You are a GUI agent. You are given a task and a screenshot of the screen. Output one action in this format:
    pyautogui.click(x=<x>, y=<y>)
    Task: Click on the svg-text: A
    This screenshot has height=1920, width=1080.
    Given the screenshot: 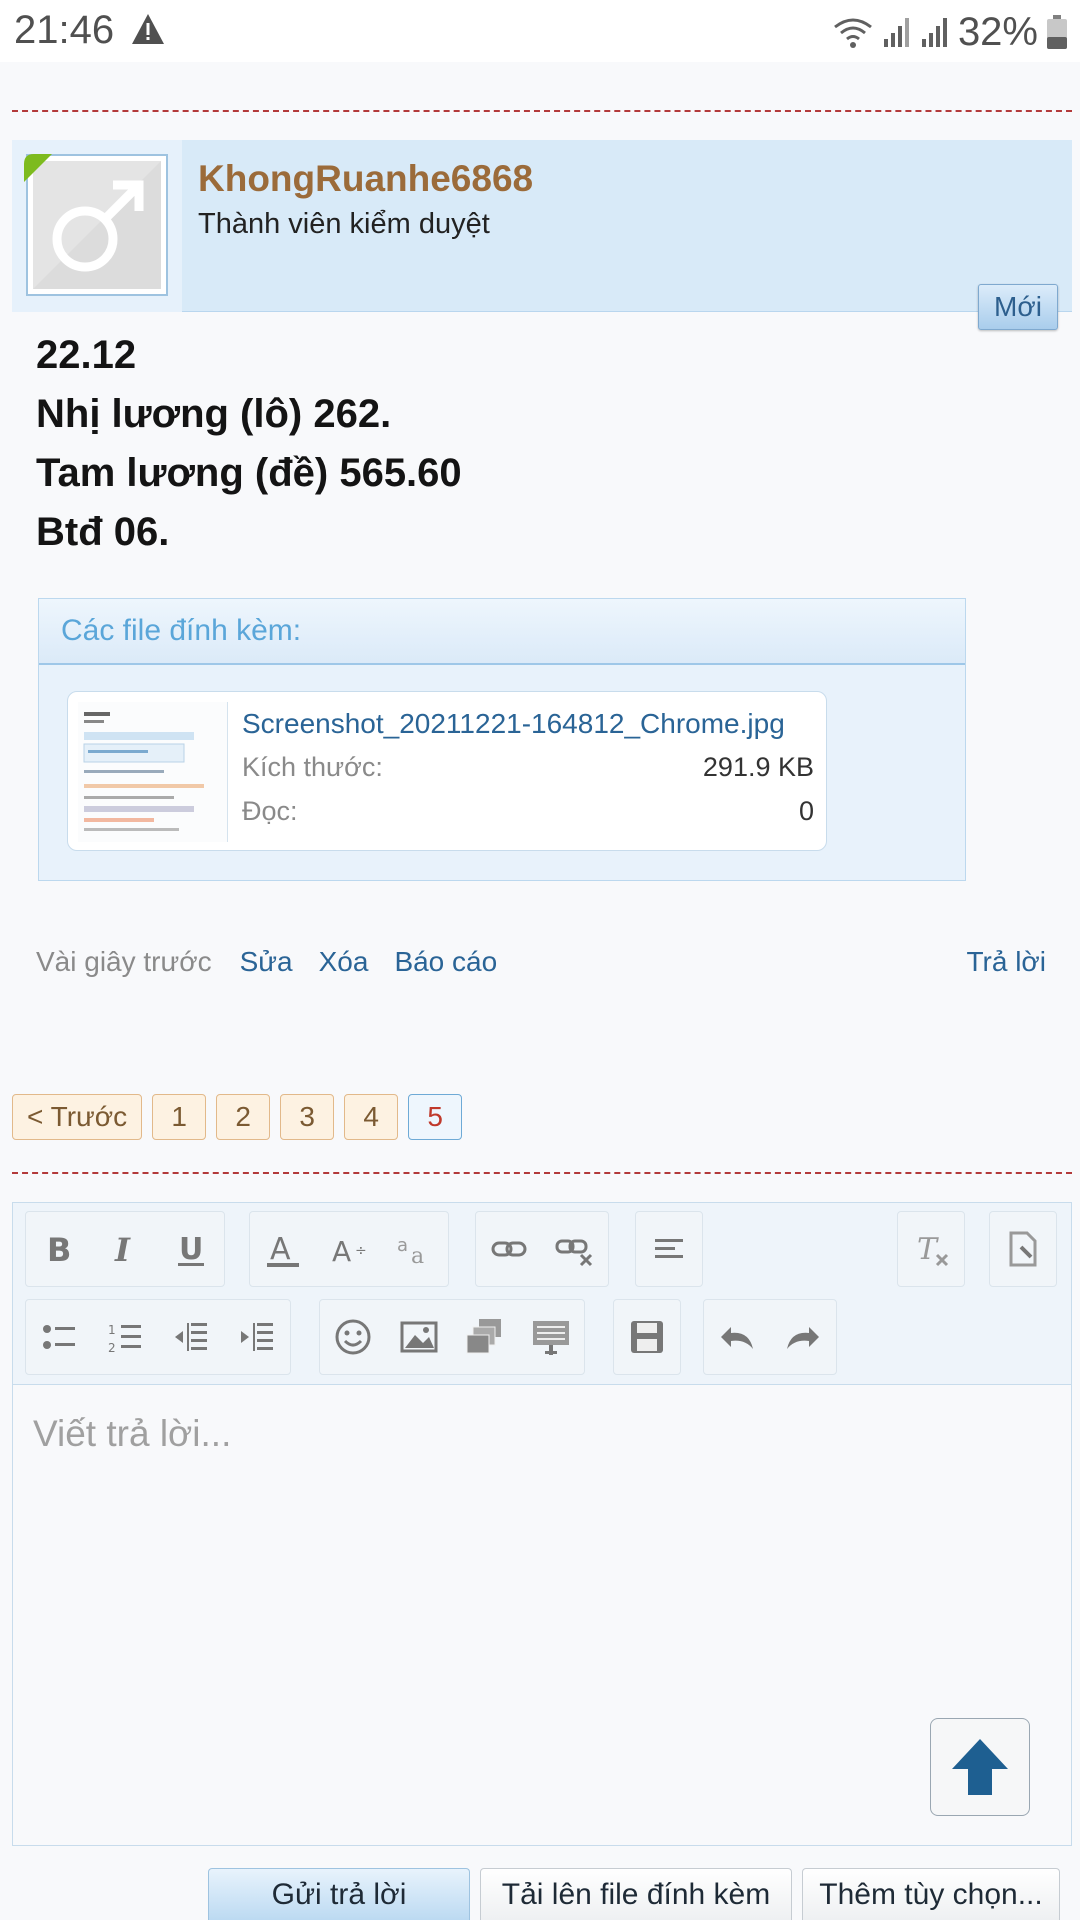 What is the action you would take?
    pyautogui.click(x=280, y=1249)
    